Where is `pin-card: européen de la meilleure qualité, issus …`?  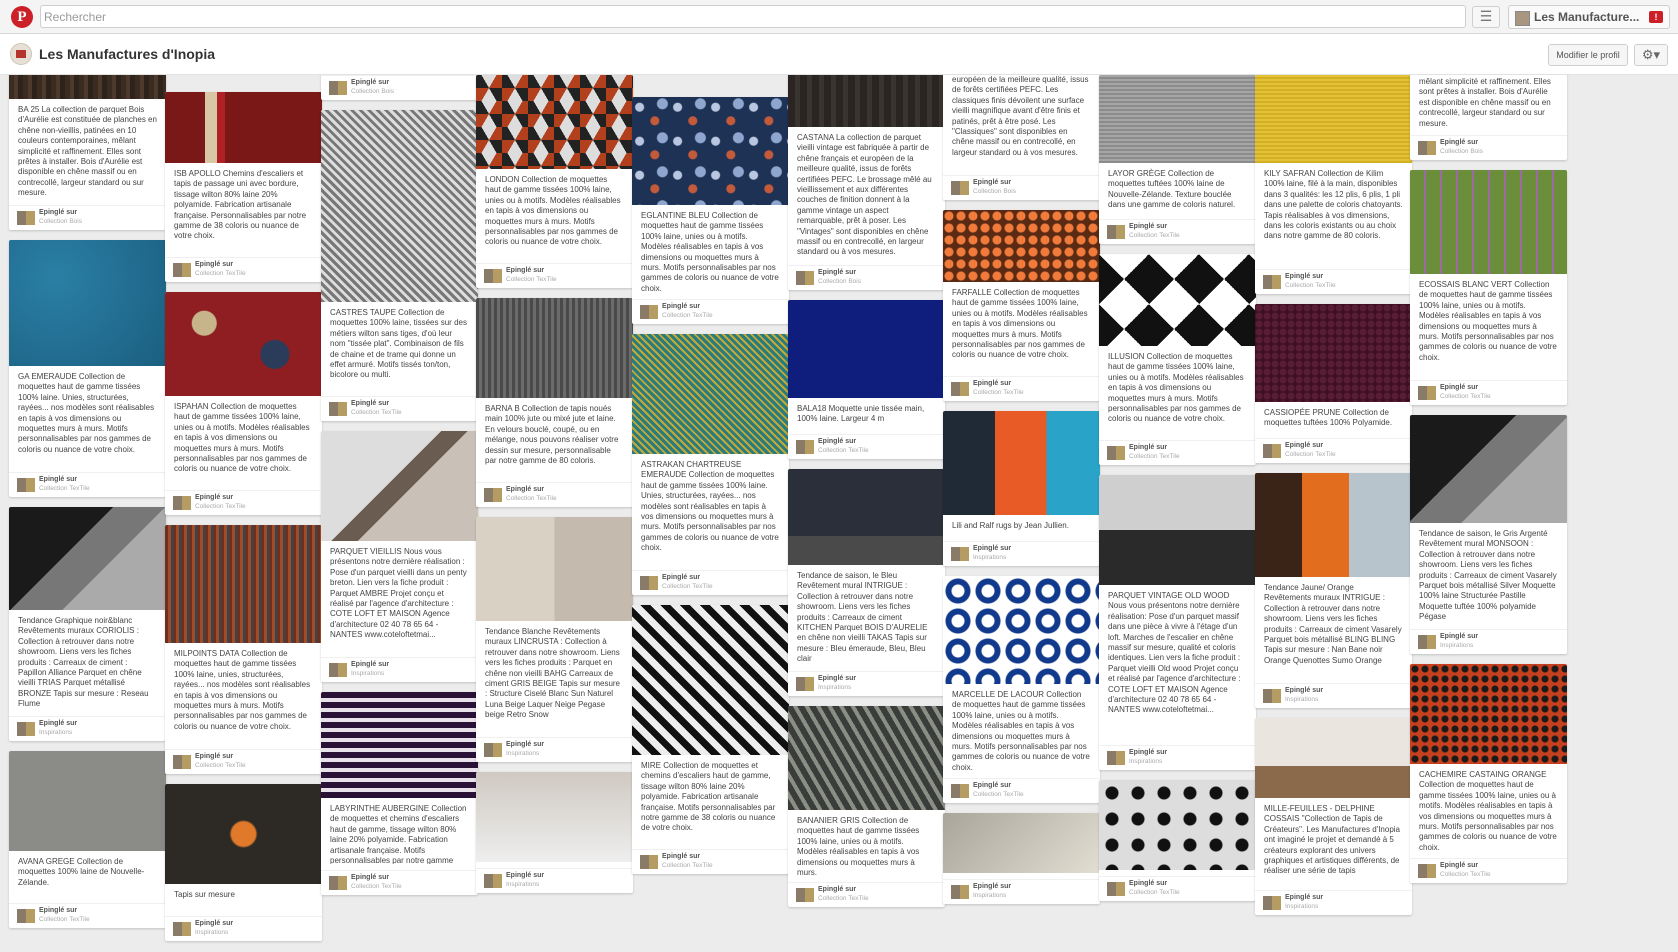
pin-card: européen de la meilleure qualité, issus … is located at coordinates (1021, 137).